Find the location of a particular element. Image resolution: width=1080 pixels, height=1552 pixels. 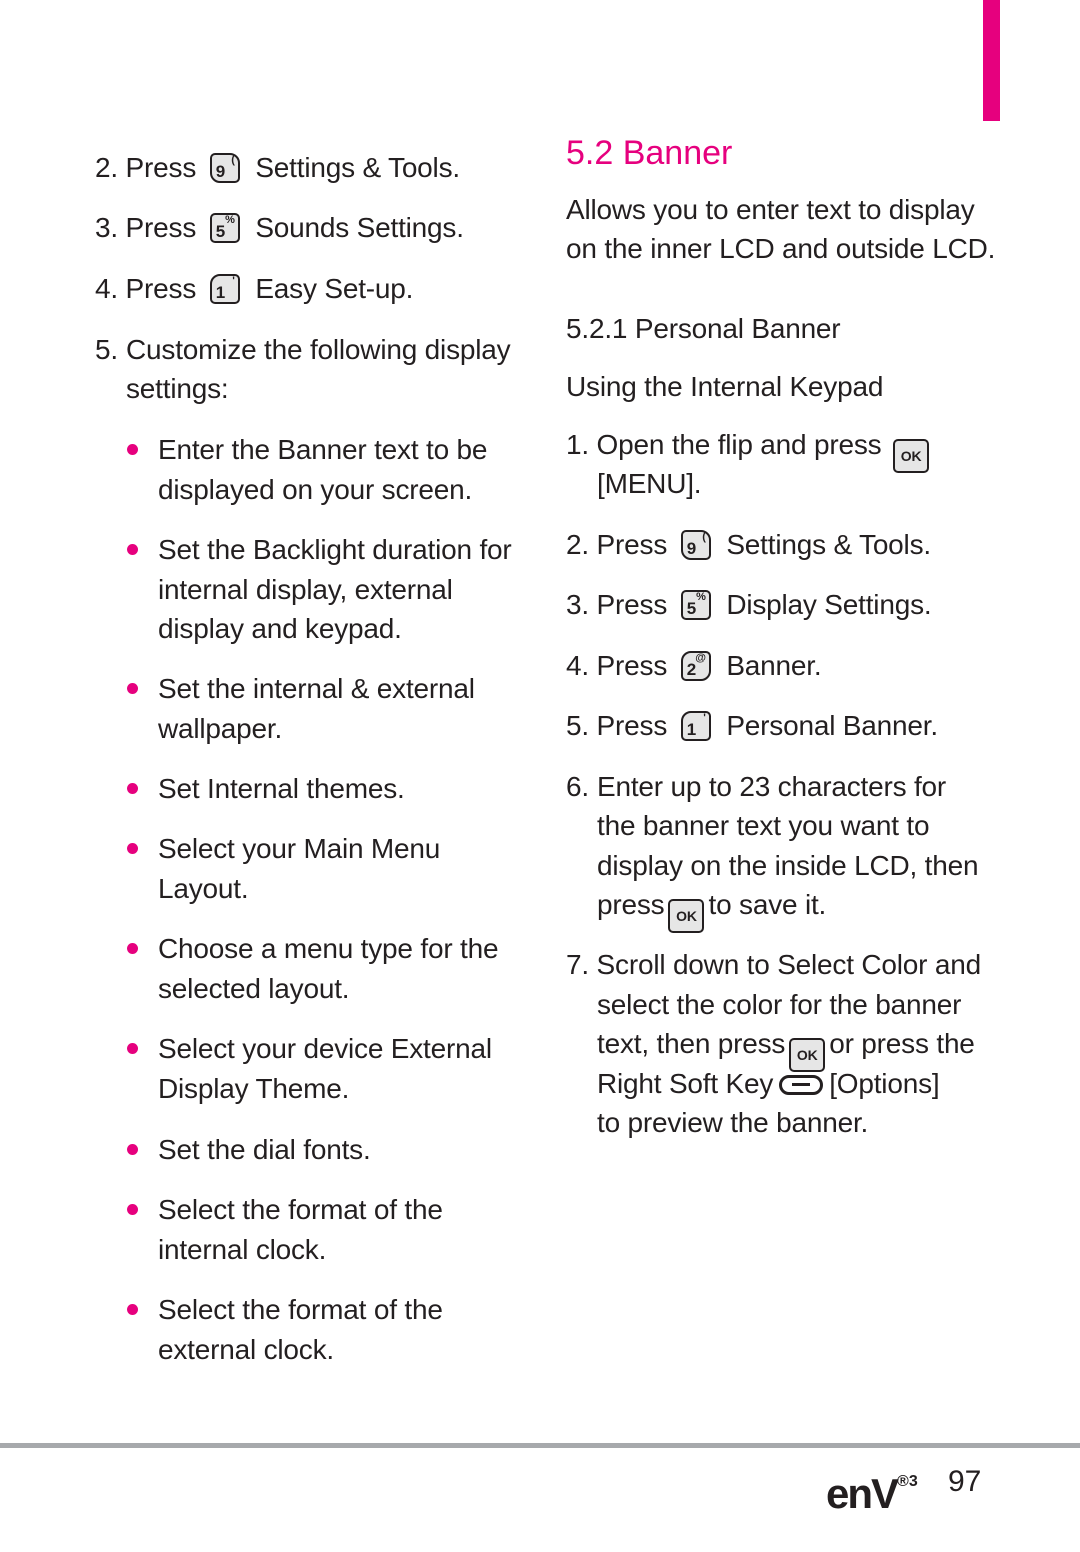

bullet-item-line: Select your Main Menu is located at coordinates (299, 848).